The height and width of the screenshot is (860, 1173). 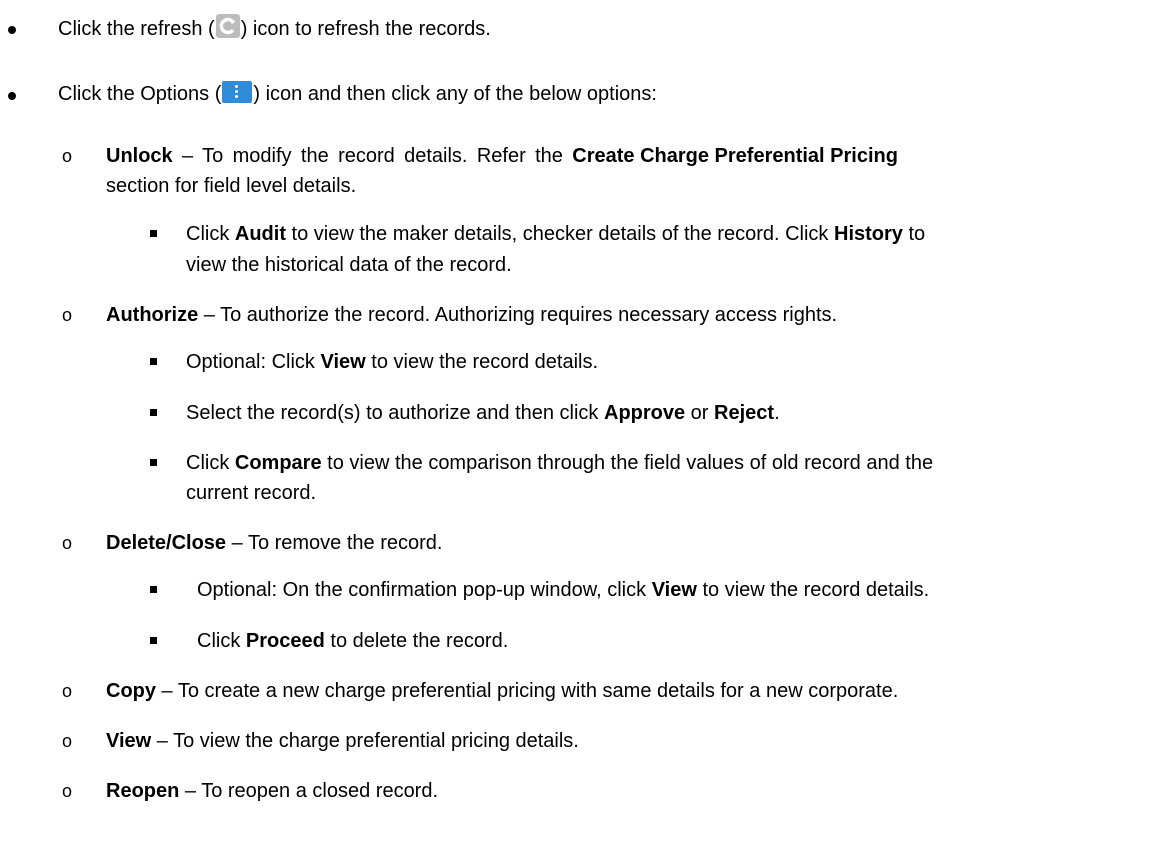 What do you see at coordinates (140, 94) in the screenshot?
I see `options-text-pre: Click the Options (` at bounding box center [140, 94].